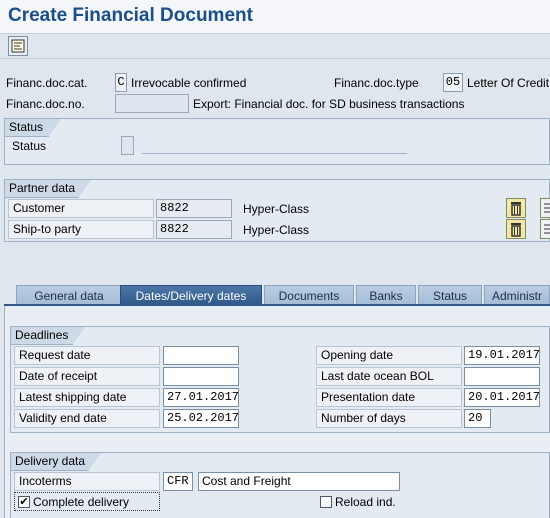 The height and width of the screenshot is (518, 550). I want to click on customer-name: Hyper-Class, so click(276, 209).